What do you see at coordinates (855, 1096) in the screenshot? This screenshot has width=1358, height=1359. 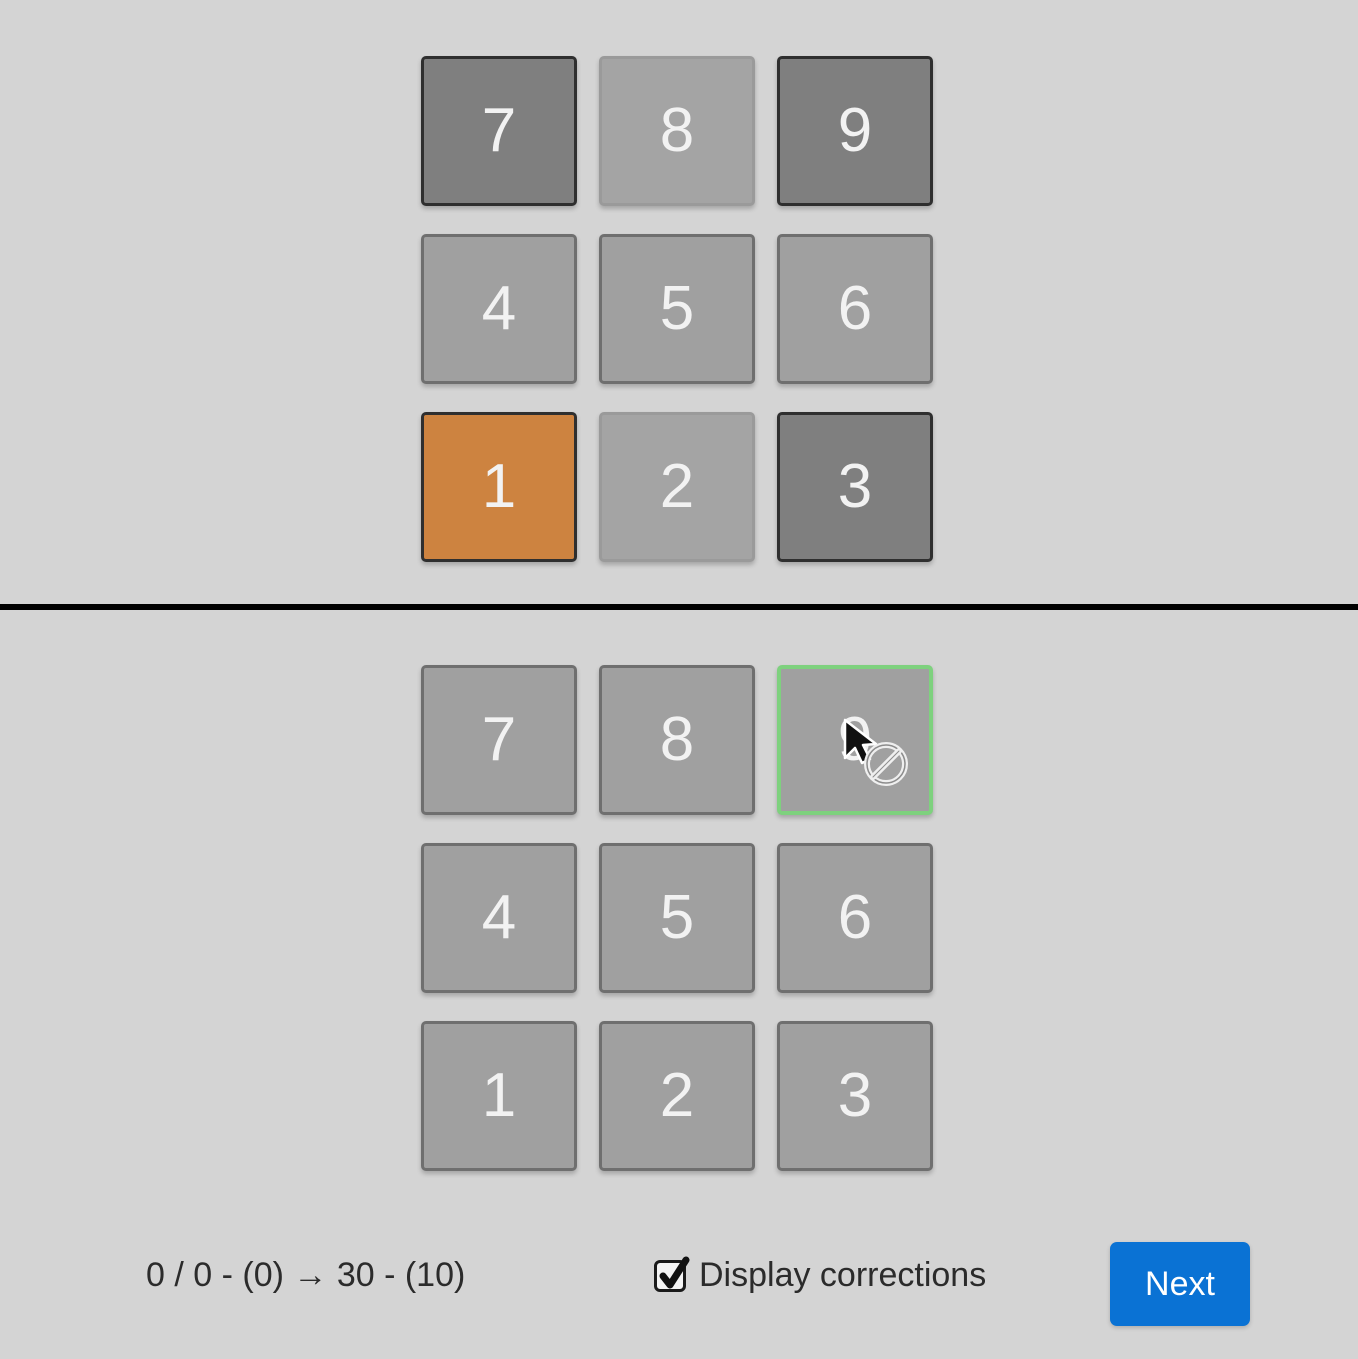 I see `response-keypad-key-3: 3` at bounding box center [855, 1096].